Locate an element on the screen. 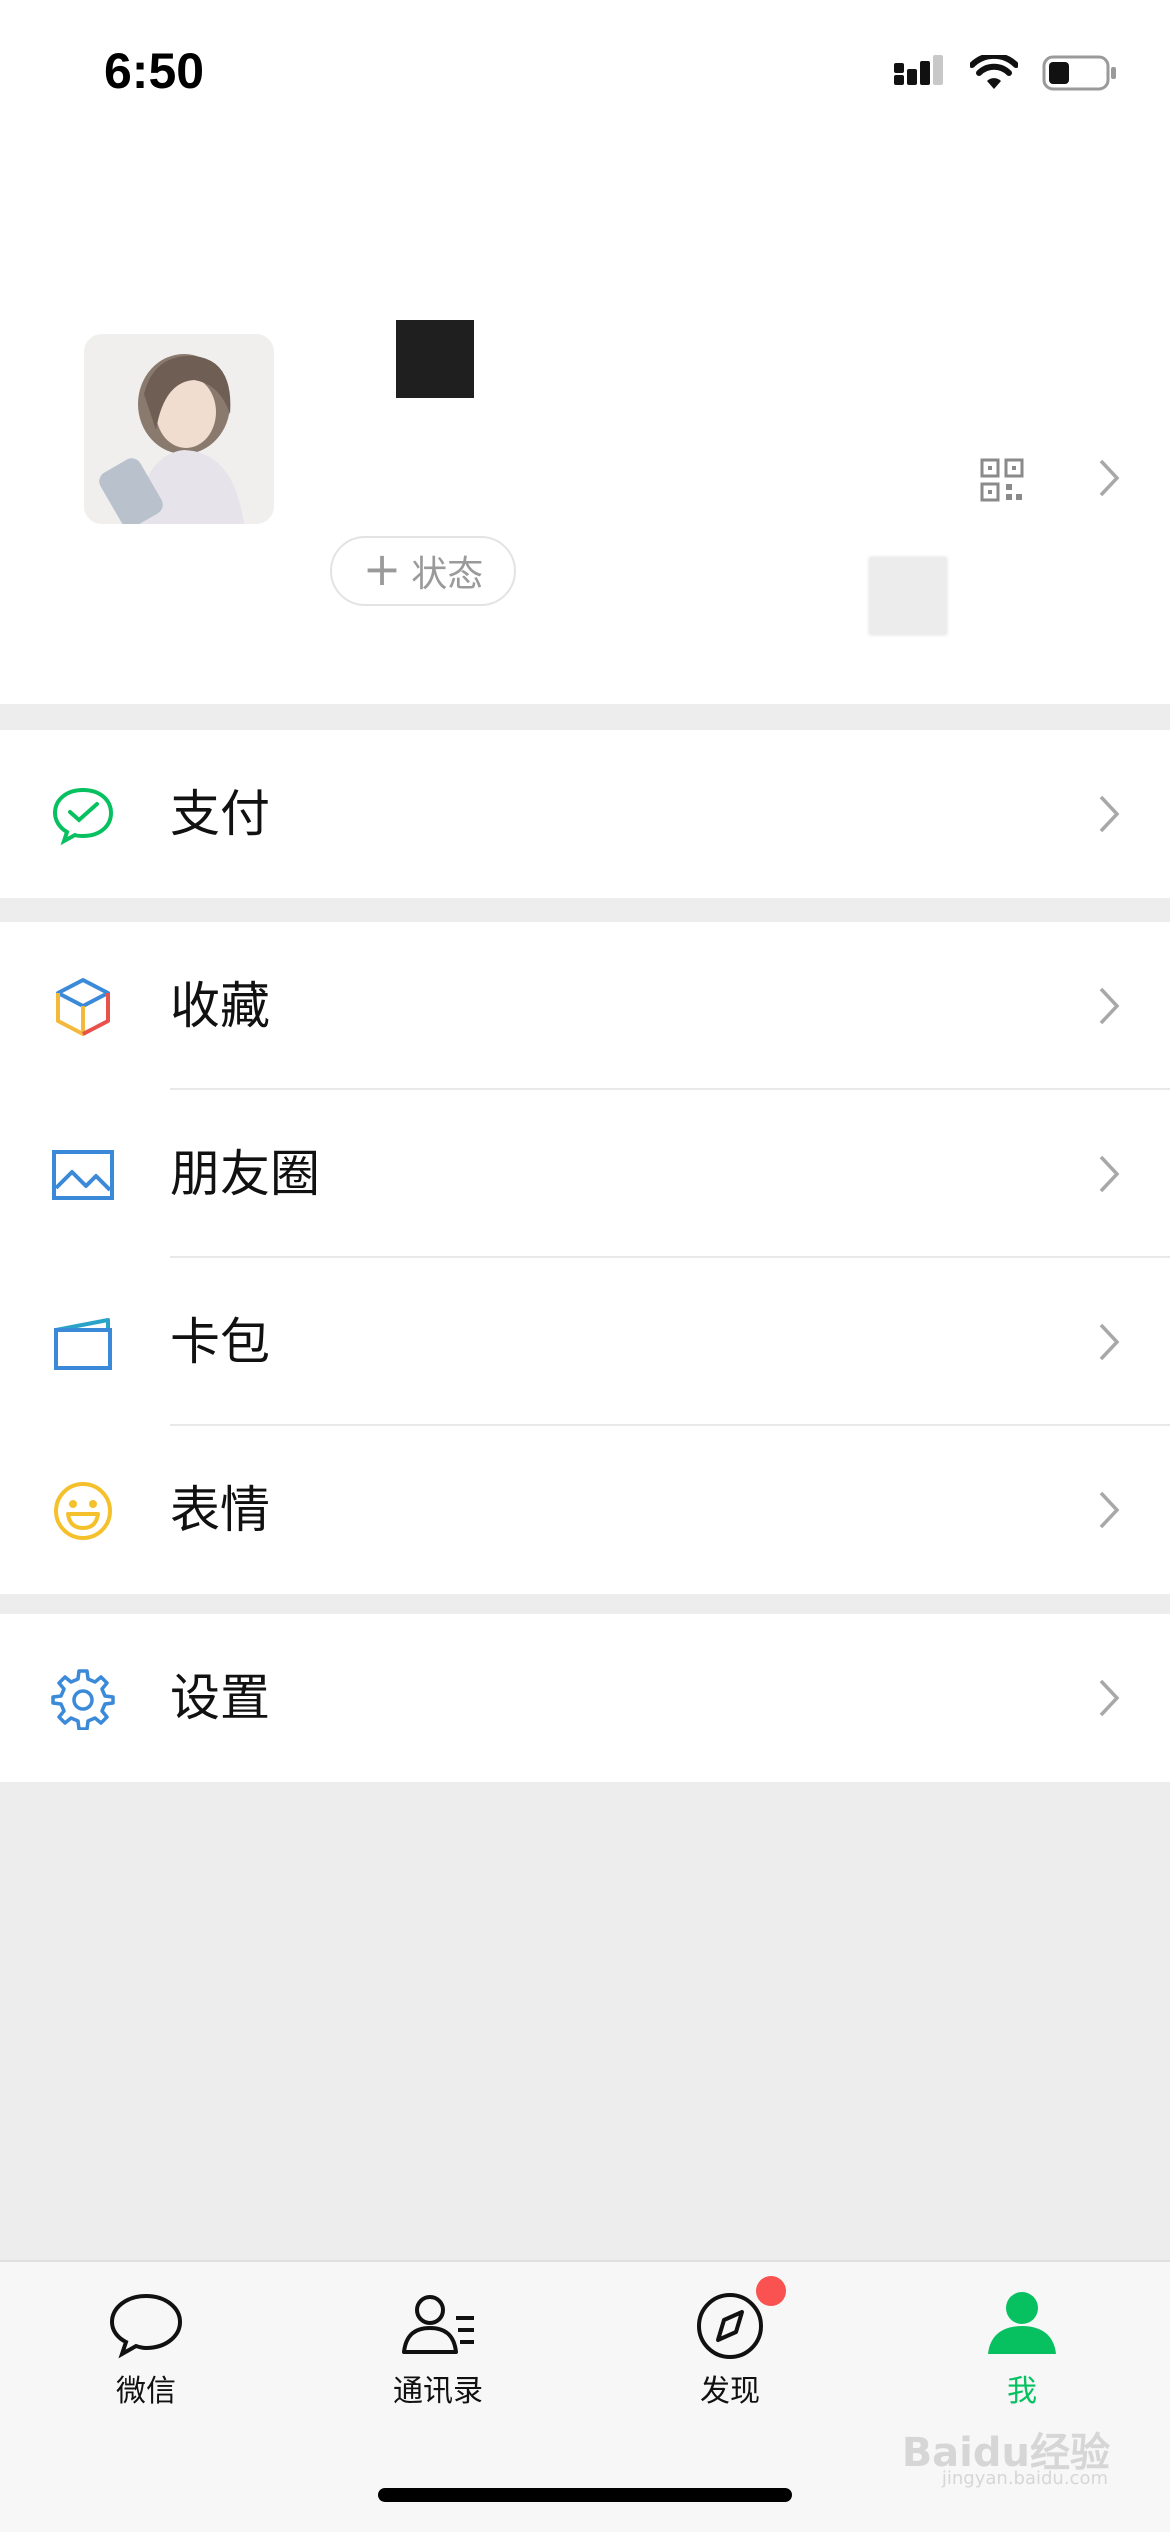 This screenshot has height=2532, width=1170. avatar-image is located at coordinates (179, 429).